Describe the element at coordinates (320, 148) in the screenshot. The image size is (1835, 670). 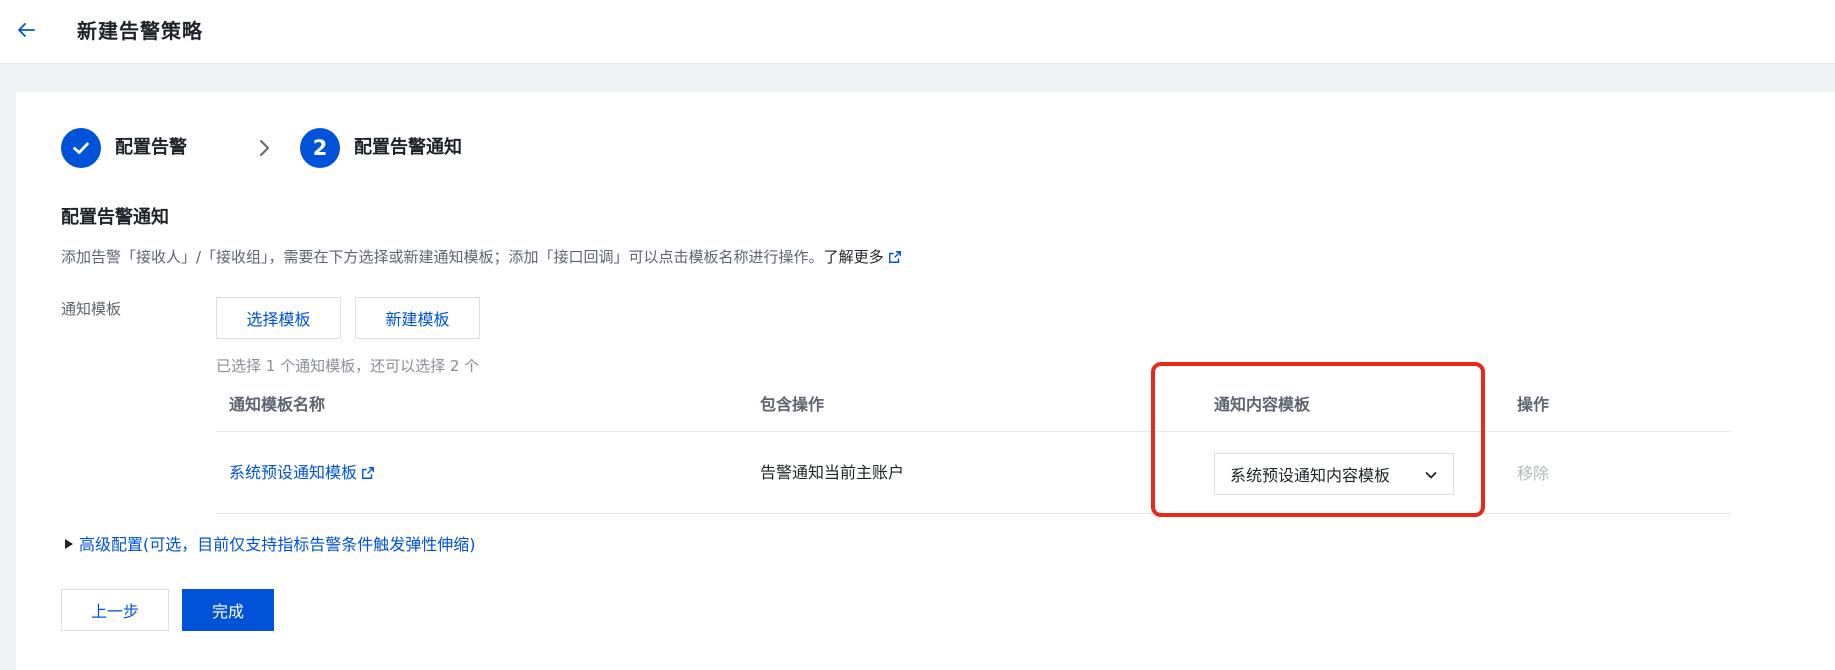
I see `step-2-current-badge: 2` at that location.